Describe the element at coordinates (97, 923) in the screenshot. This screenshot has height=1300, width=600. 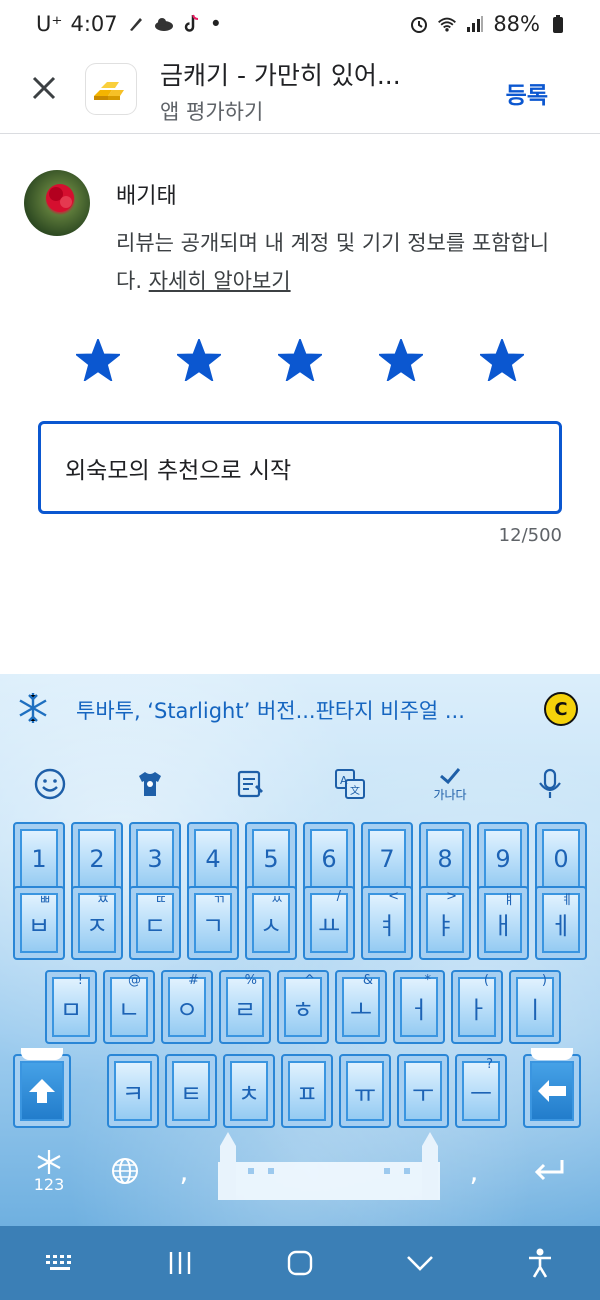
I see `key-ㅈ: ㅈㅉ` at that location.